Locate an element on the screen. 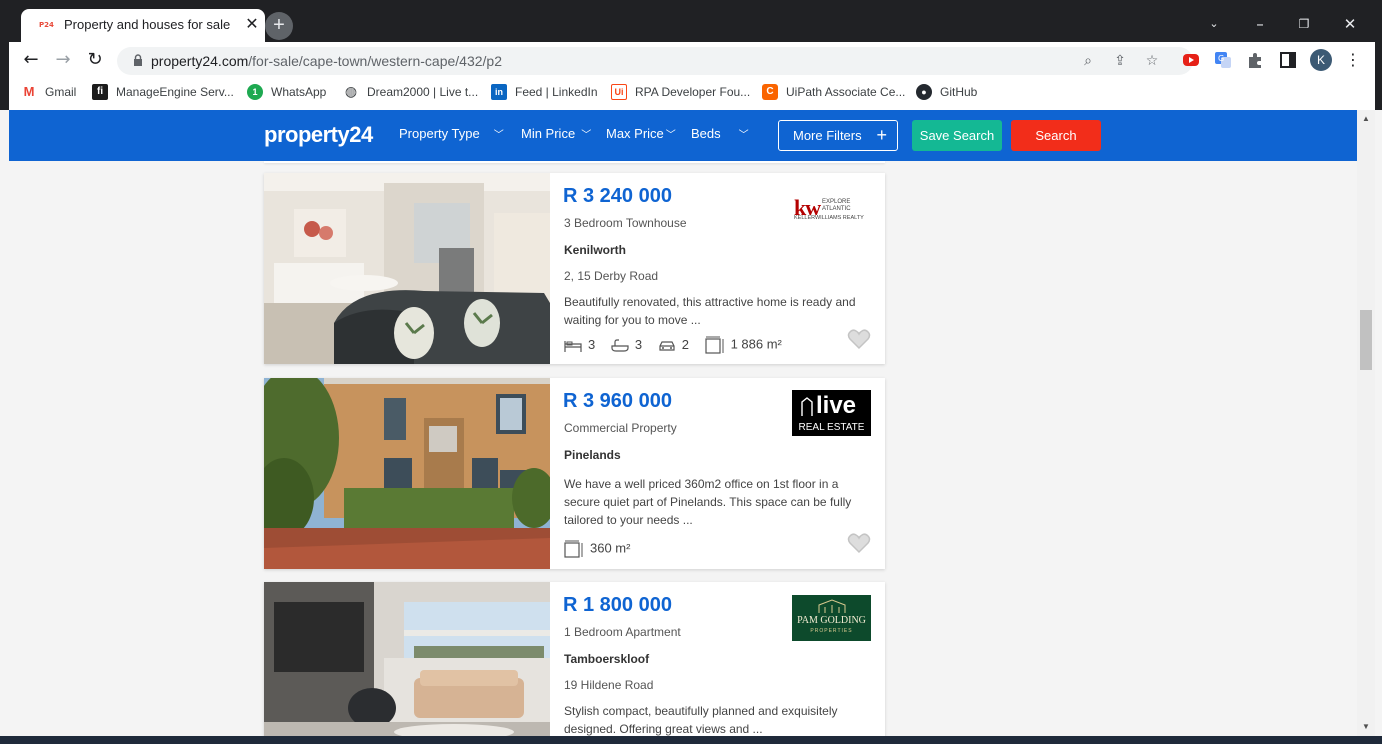  parking-count: 2 is located at coordinates (685, 345).